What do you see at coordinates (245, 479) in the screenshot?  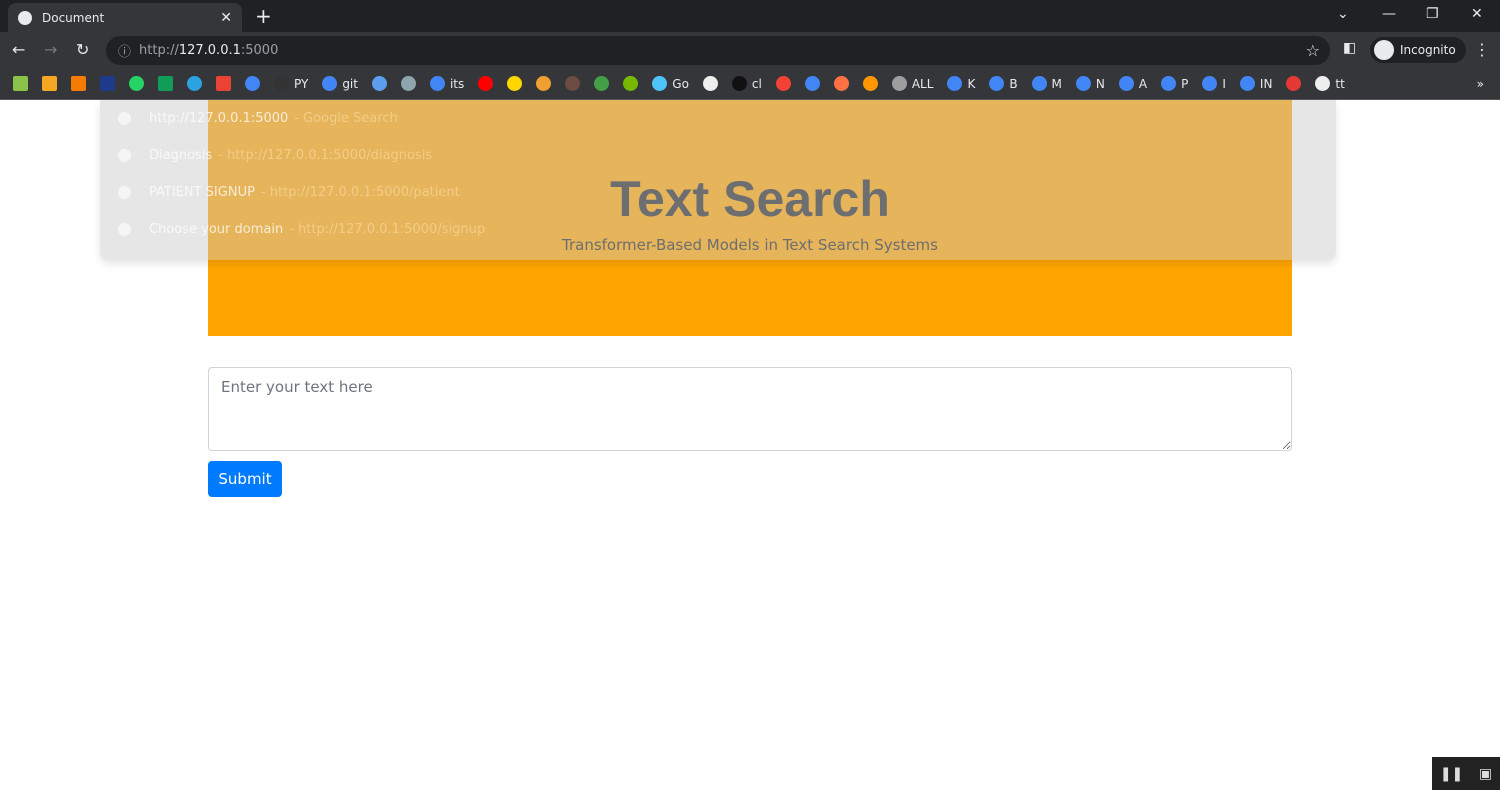 I see `submit-button: Submit` at bounding box center [245, 479].